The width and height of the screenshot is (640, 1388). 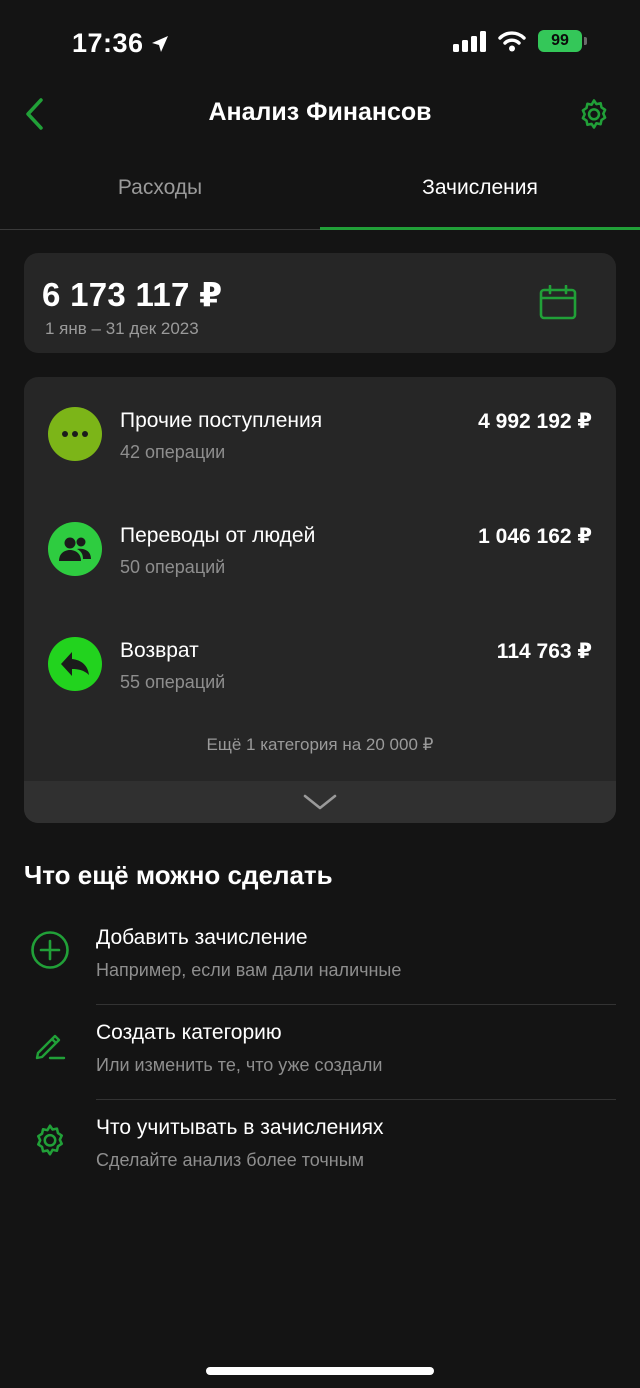 What do you see at coordinates (75, 434) in the screenshot?
I see `more-dots-icon` at bounding box center [75, 434].